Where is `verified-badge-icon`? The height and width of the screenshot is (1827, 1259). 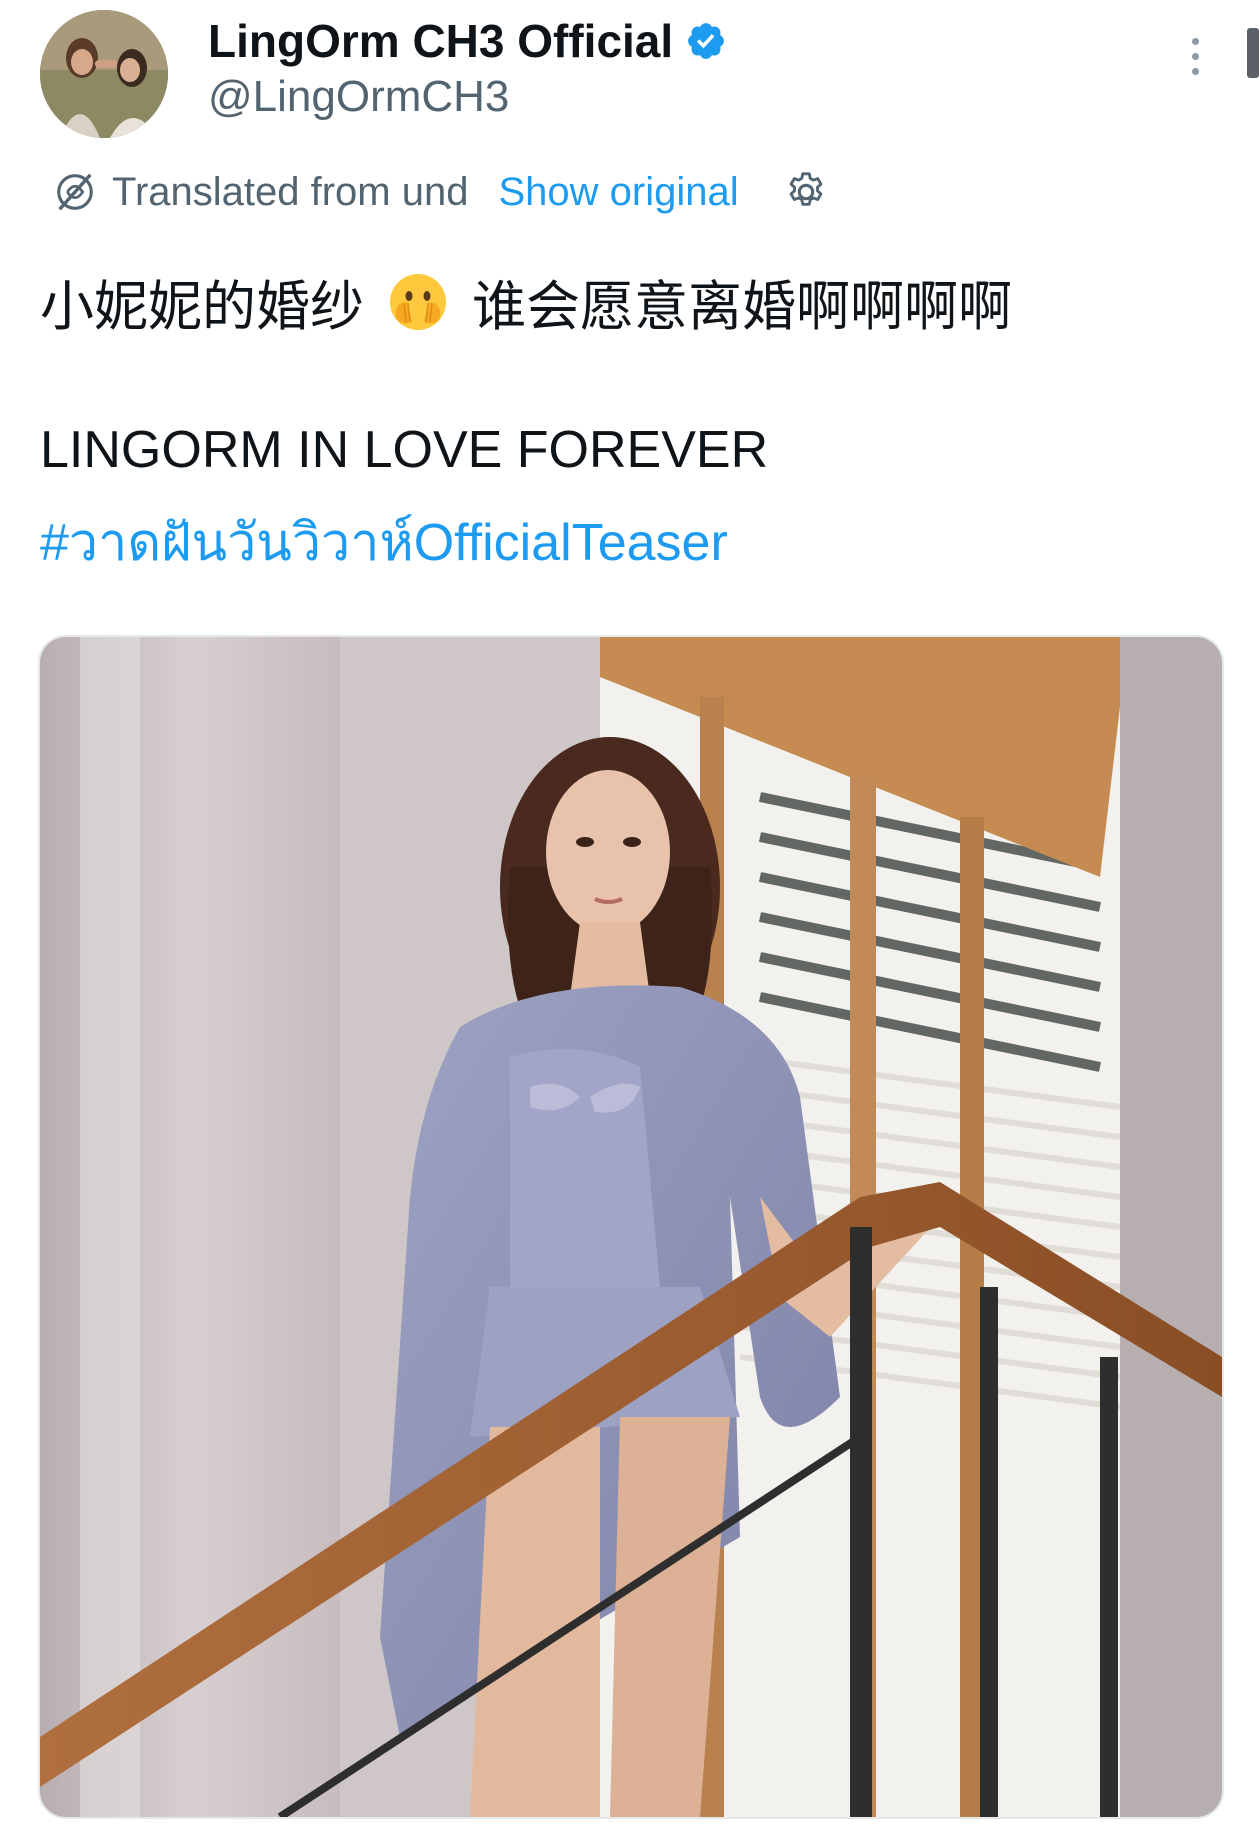
verified-badge-icon is located at coordinates (706, 41).